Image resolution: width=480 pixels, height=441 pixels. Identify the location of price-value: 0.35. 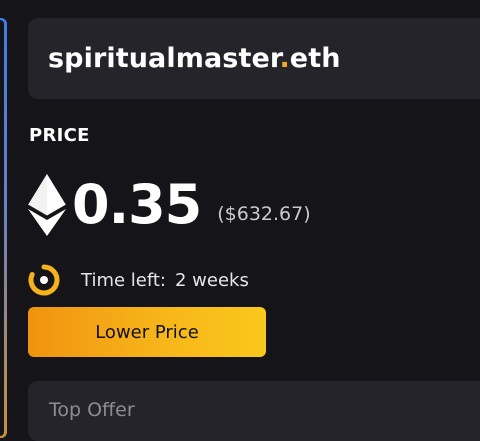
(137, 204).